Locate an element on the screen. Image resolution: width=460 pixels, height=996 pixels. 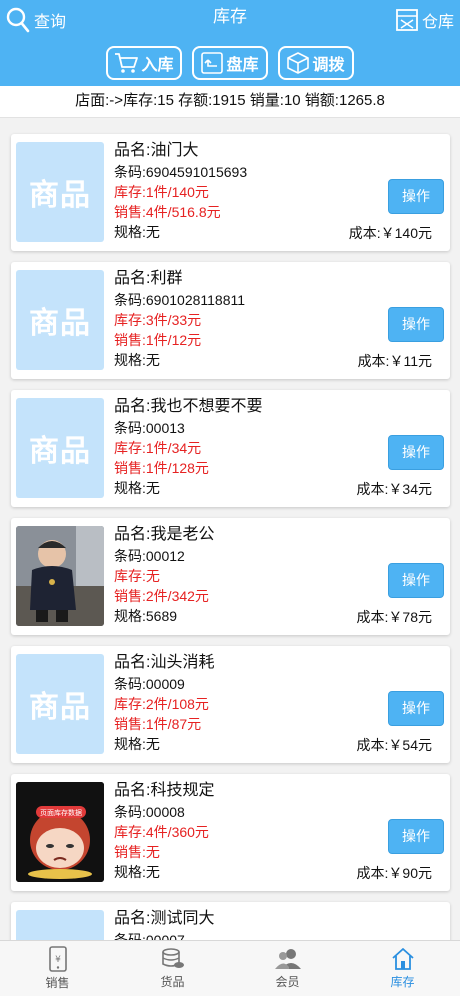
product-name: 品名:利群 is located at coordinates (148, 278).